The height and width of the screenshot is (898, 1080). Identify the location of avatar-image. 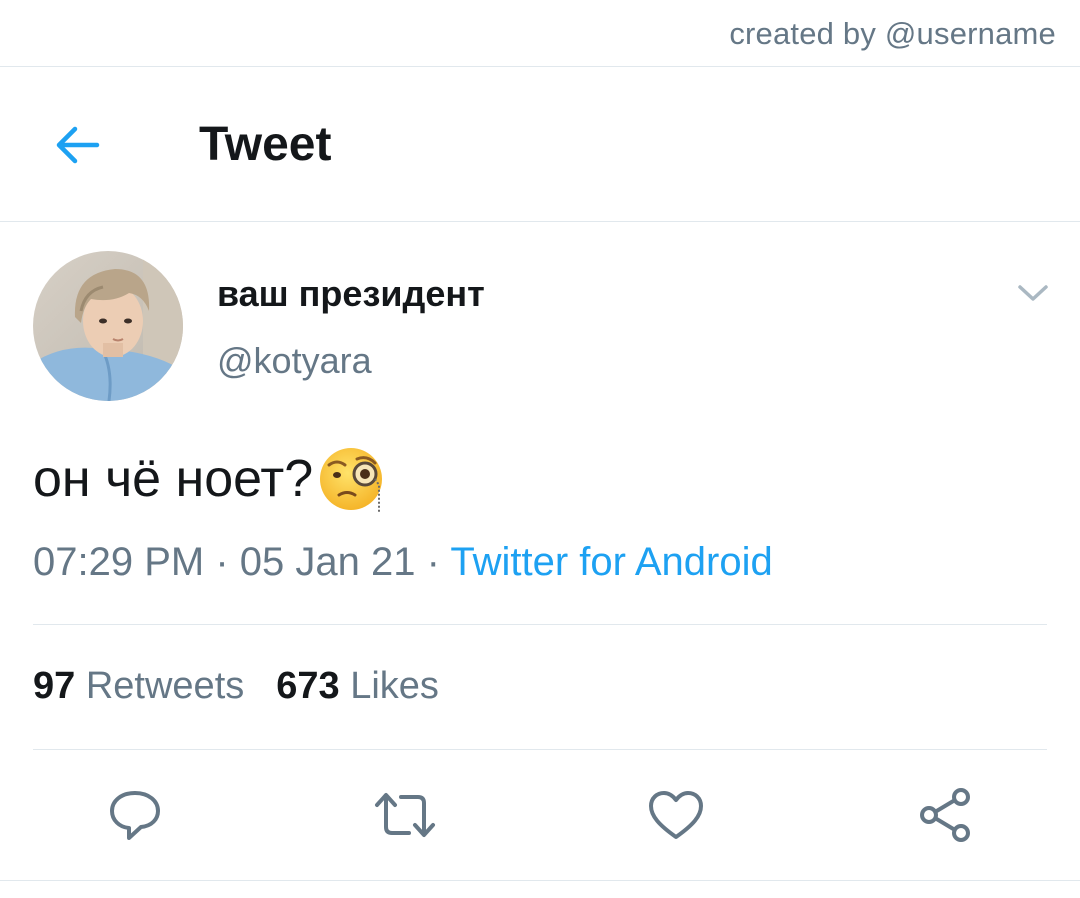
(108, 326).